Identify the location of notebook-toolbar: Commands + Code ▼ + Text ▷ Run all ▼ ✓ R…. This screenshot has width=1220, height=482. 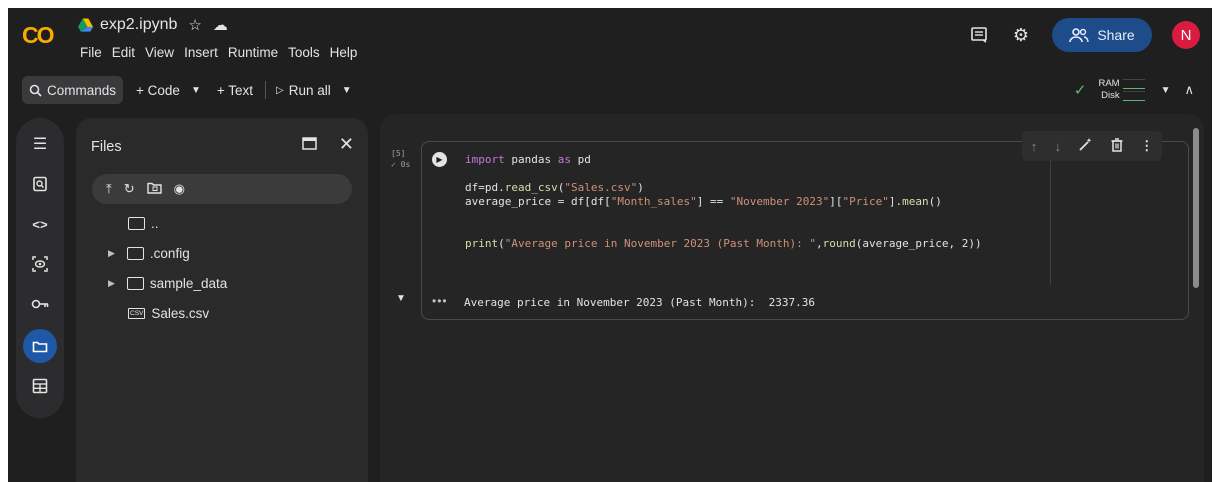
(613, 90).